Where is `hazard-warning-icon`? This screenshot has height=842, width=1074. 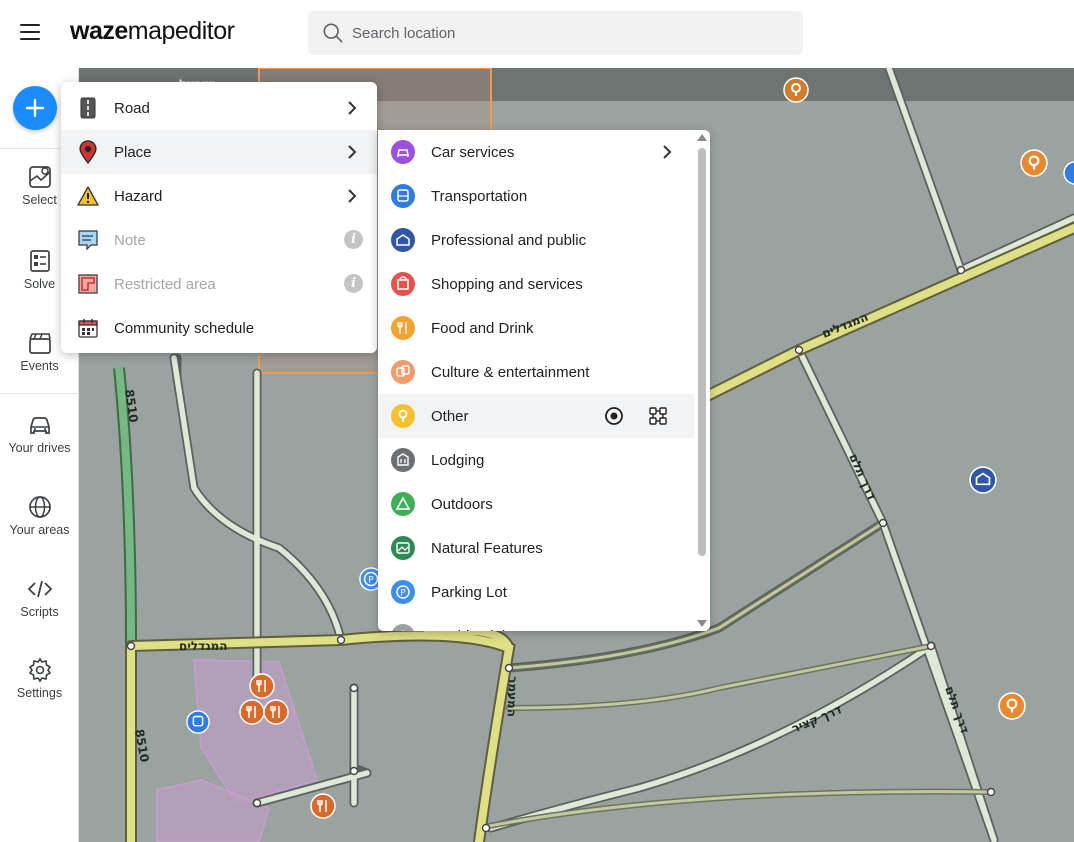 hazard-warning-icon is located at coordinates (88, 196).